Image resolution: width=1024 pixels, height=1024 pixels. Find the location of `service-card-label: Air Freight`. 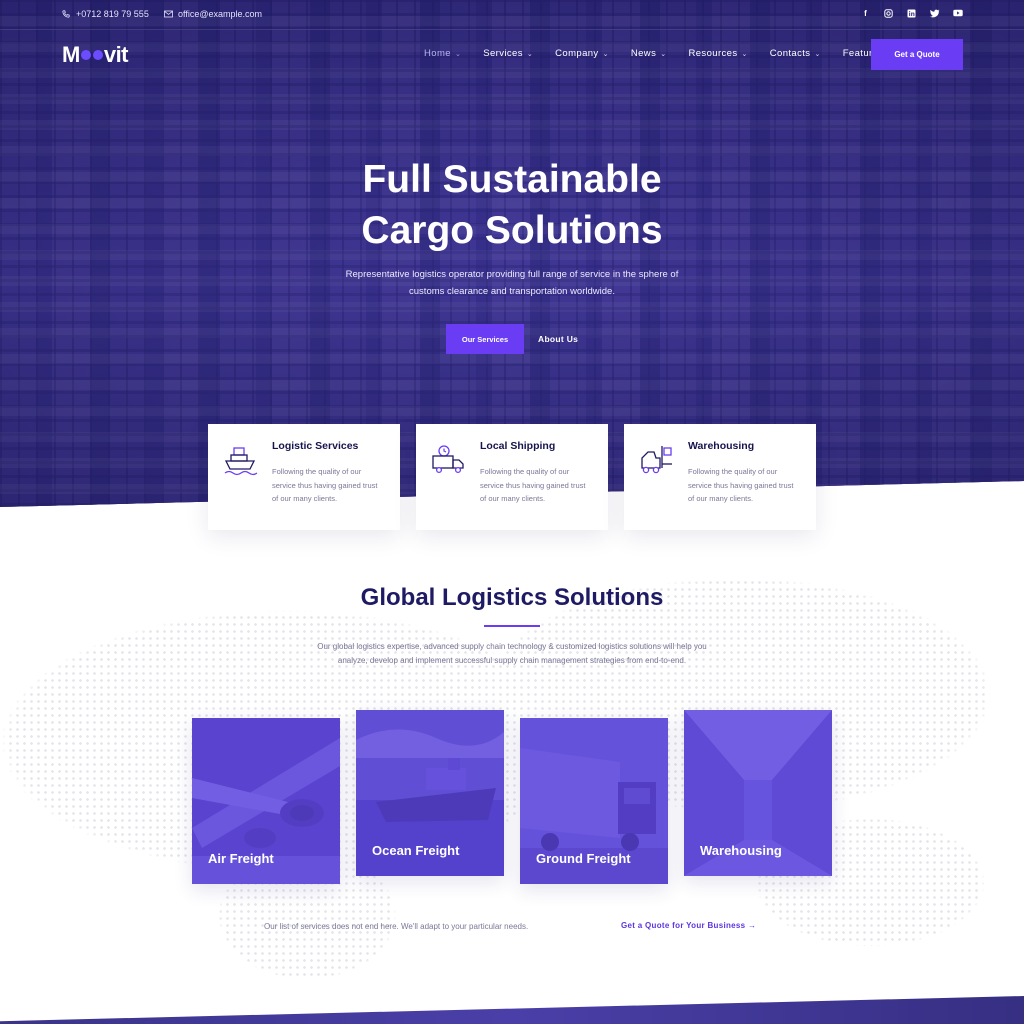

service-card-label: Air Freight is located at coordinates (241, 858).